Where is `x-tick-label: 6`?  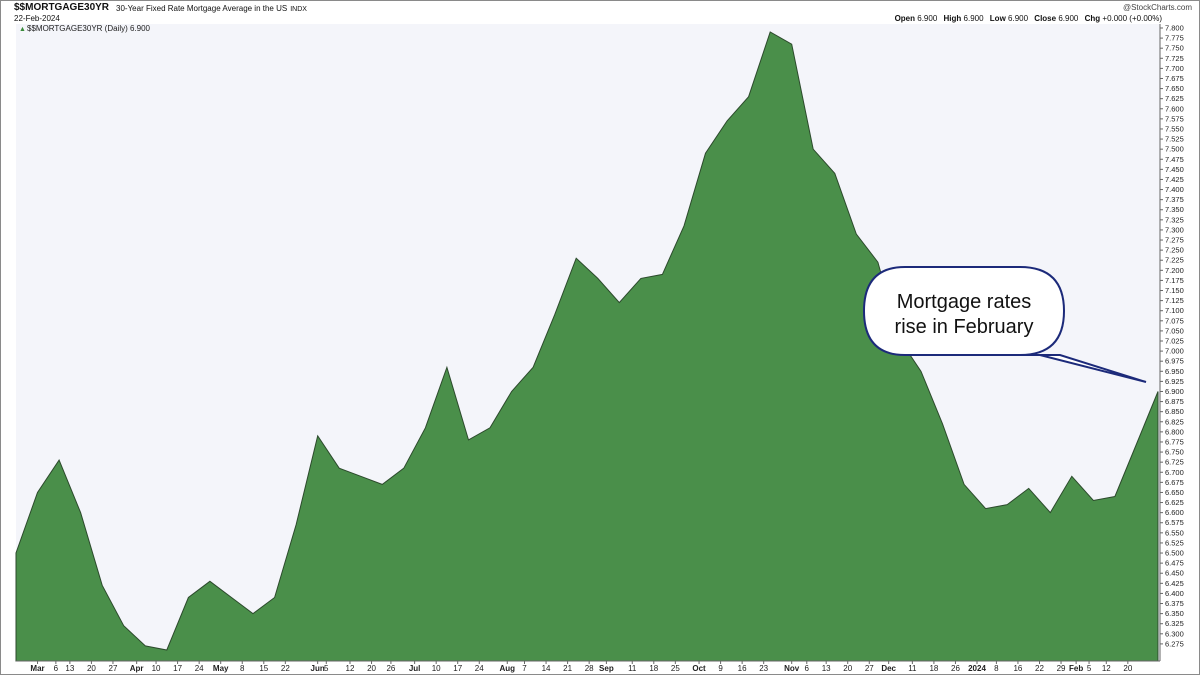
x-tick-label: 6 is located at coordinates (56, 668).